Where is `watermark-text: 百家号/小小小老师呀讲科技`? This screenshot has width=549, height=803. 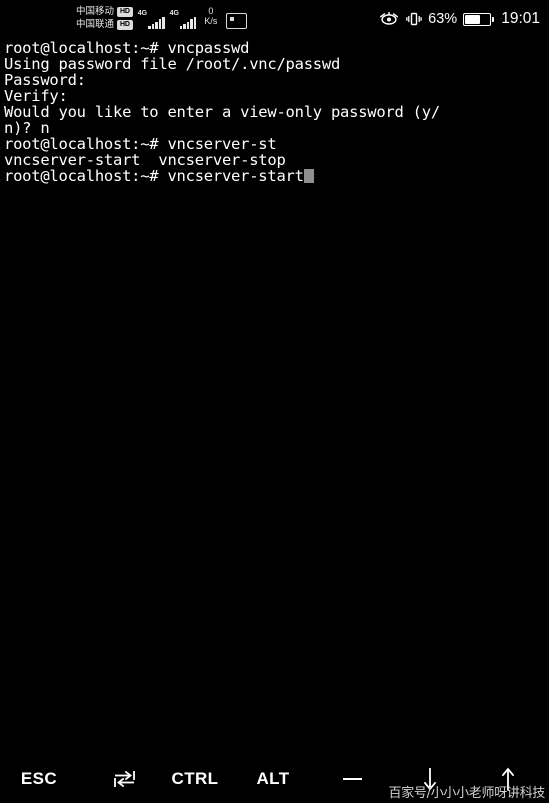 watermark-text: 百家号/小小小老师呀讲科技 is located at coordinates (467, 793).